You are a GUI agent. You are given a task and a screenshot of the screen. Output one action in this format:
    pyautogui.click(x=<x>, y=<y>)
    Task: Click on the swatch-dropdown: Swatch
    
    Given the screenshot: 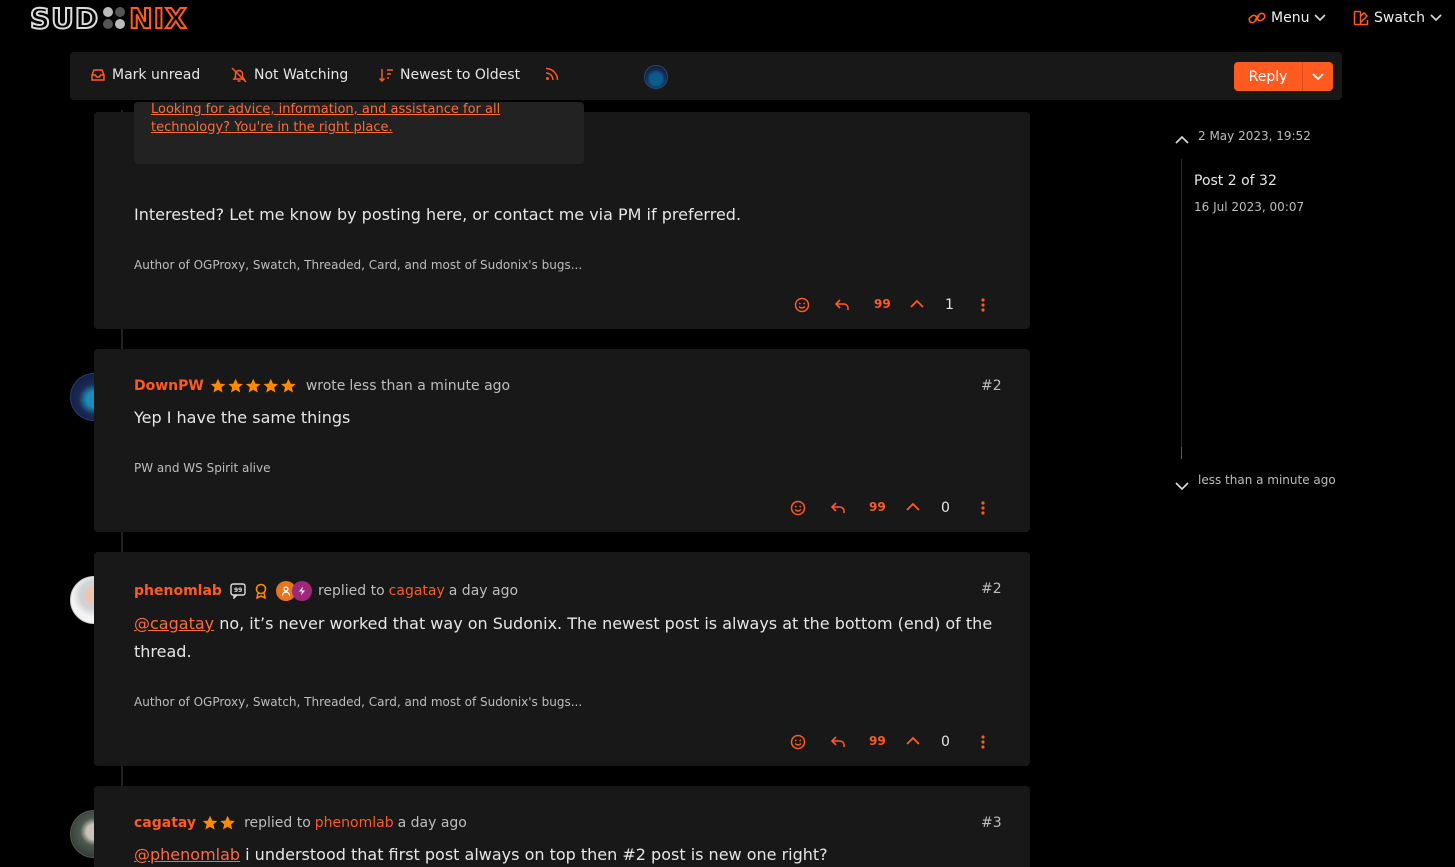 What is the action you would take?
    pyautogui.click(x=1397, y=18)
    